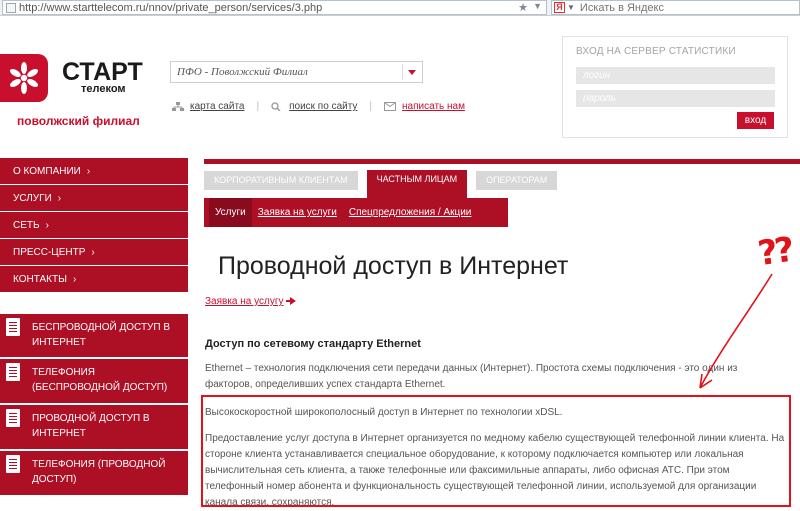 This screenshot has width=800, height=511. I want to click on envelope-icon, so click(390, 106).